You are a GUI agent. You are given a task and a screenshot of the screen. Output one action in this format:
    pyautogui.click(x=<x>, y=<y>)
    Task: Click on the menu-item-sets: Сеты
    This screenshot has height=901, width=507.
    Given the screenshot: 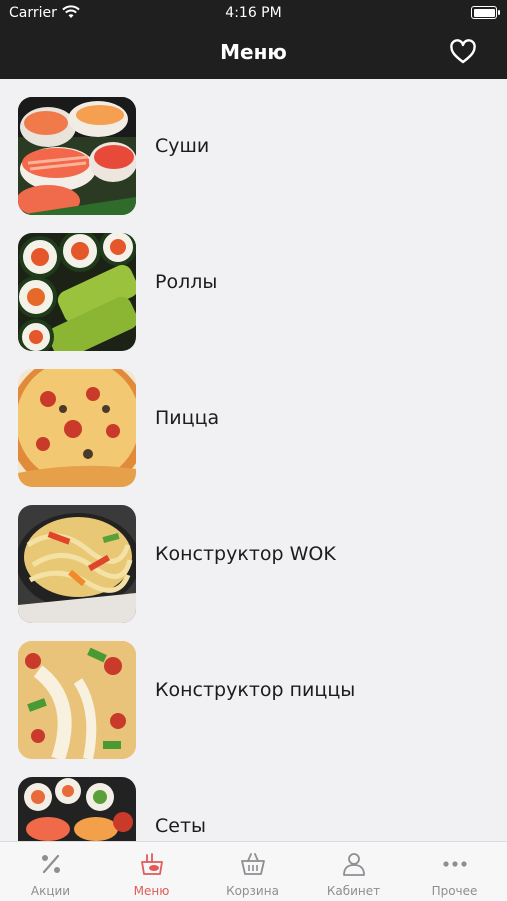 What is the action you would take?
    pyautogui.click(x=253, y=800)
    